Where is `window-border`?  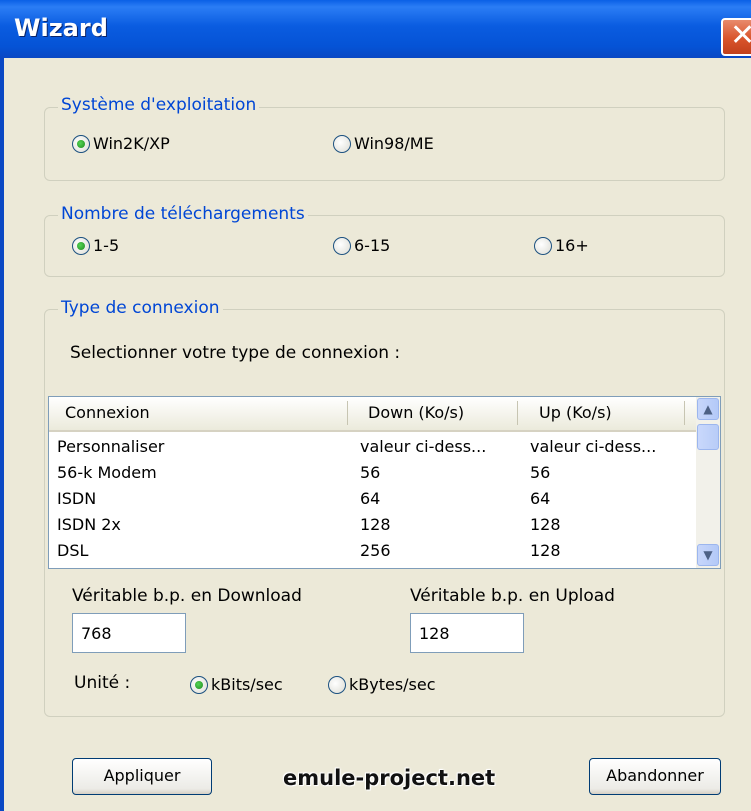
window-border is located at coordinates (2, 434).